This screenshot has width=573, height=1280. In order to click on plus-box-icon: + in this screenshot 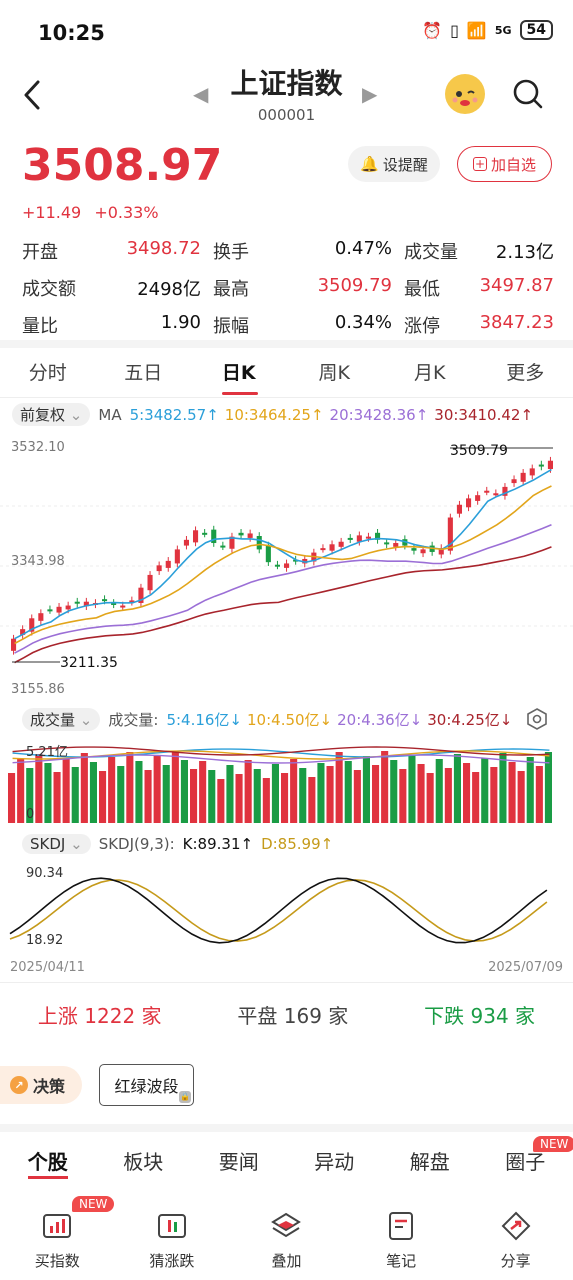, I will do `click(479, 164)`.